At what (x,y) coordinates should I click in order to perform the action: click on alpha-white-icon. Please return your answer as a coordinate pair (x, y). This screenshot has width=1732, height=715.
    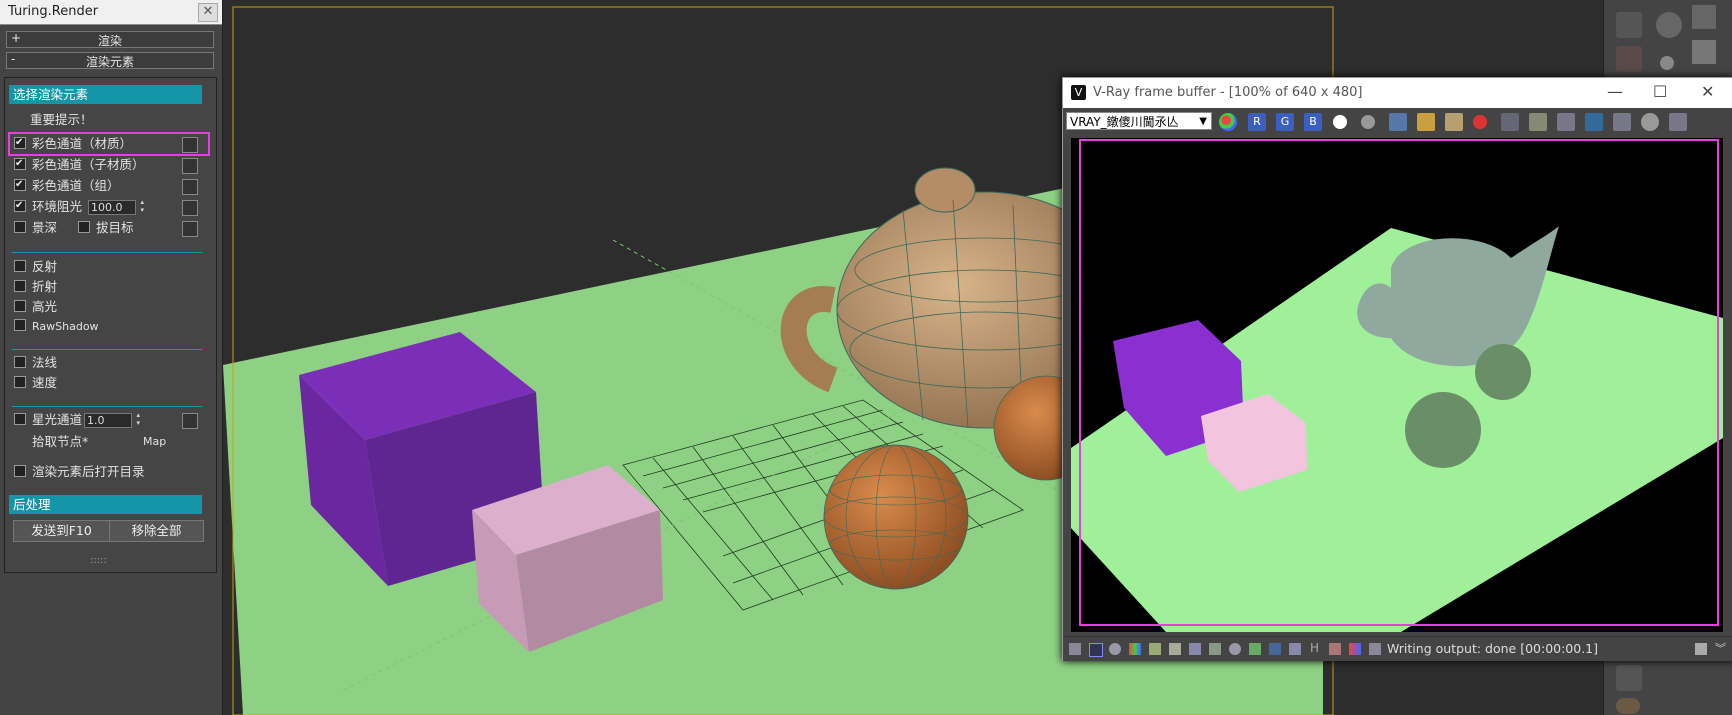
    Looking at the image, I should click on (1340, 122).